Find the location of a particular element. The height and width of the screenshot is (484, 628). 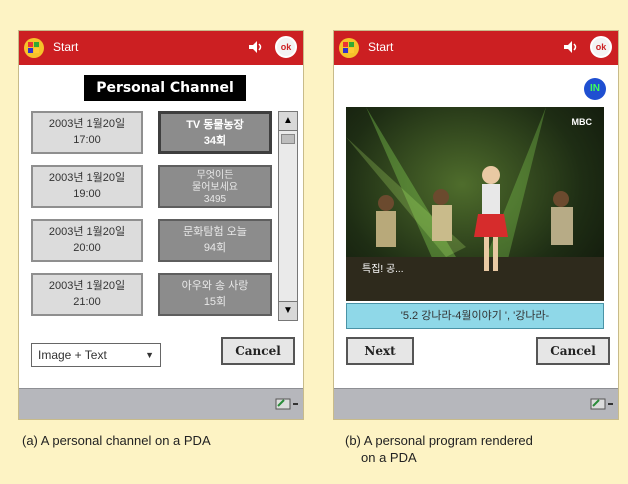

dropdown-caret-icon: ▼ is located at coordinates (149, 355).